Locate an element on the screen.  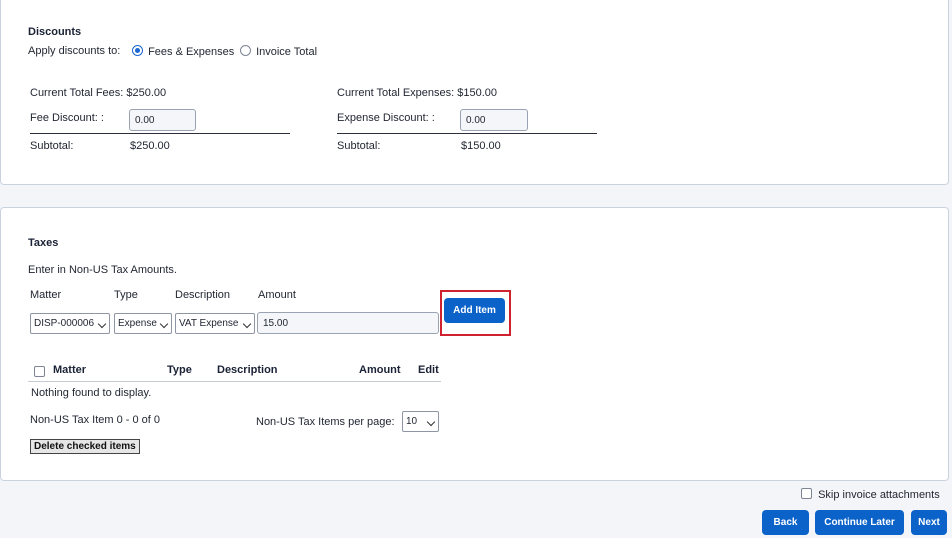
skip-attachments-checkbox is located at coordinates (806, 493).